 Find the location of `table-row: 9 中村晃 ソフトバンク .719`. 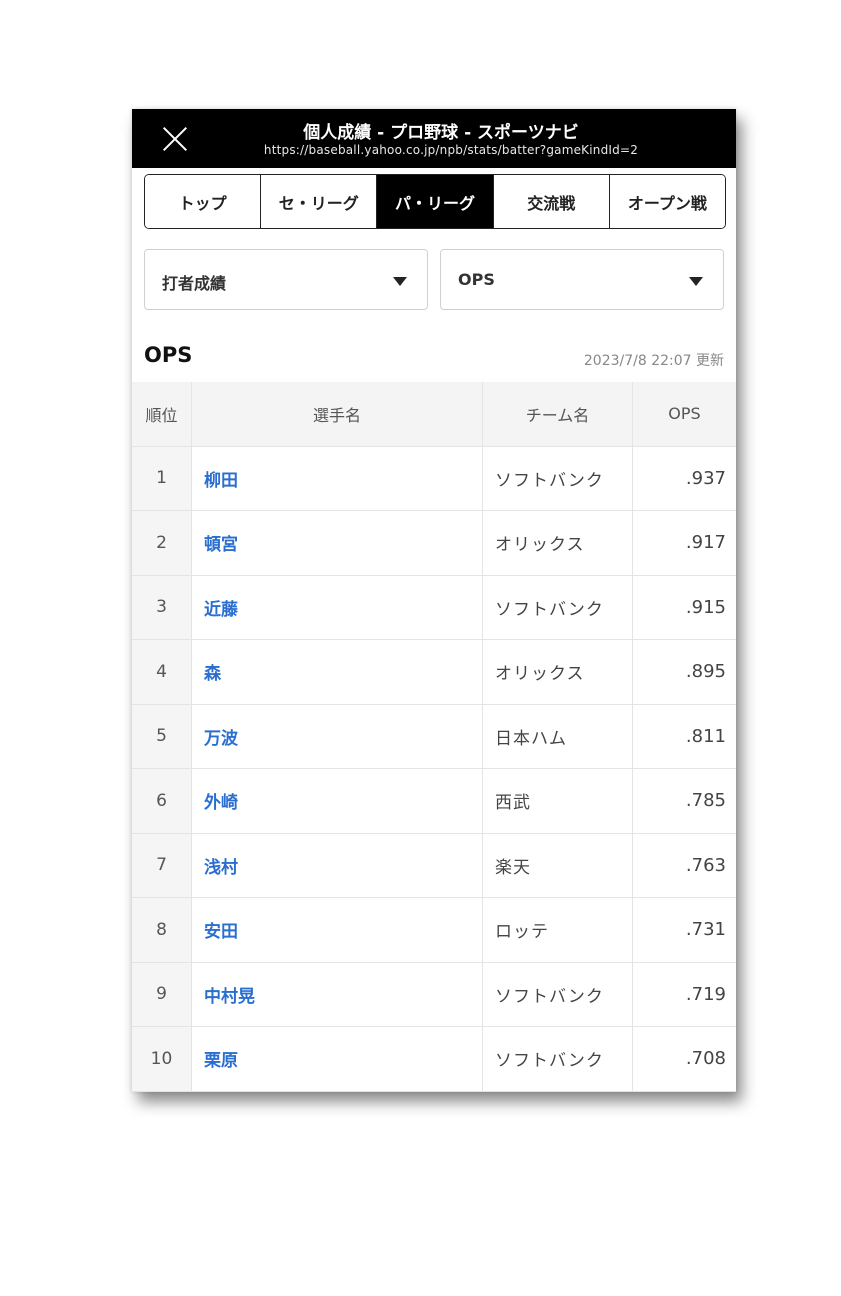

table-row: 9 中村晃 ソフトバンク .719 is located at coordinates (434, 994).